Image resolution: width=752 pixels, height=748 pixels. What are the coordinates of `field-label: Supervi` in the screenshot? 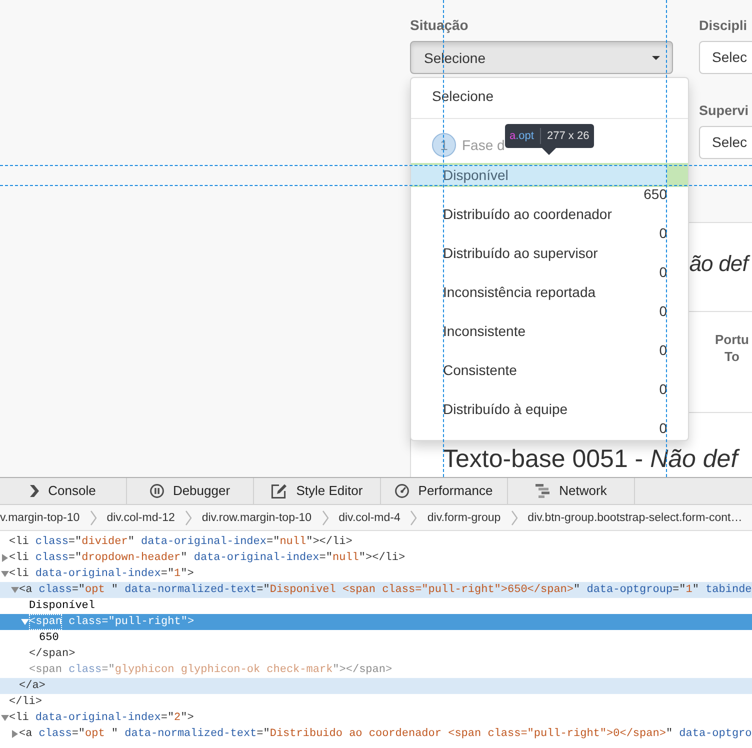 It's located at (724, 110).